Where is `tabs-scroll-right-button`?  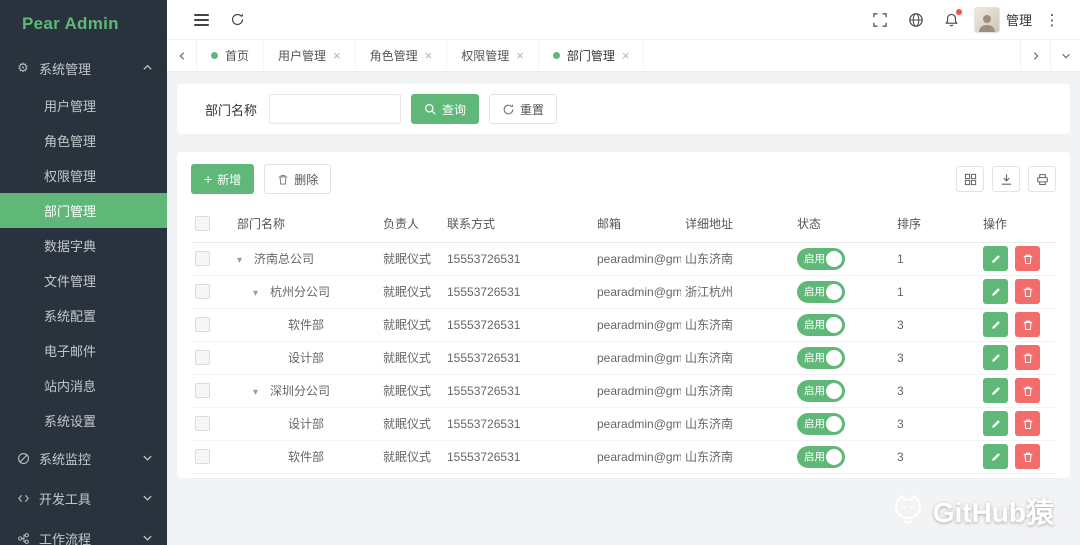 tabs-scroll-right-button is located at coordinates (1035, 55).